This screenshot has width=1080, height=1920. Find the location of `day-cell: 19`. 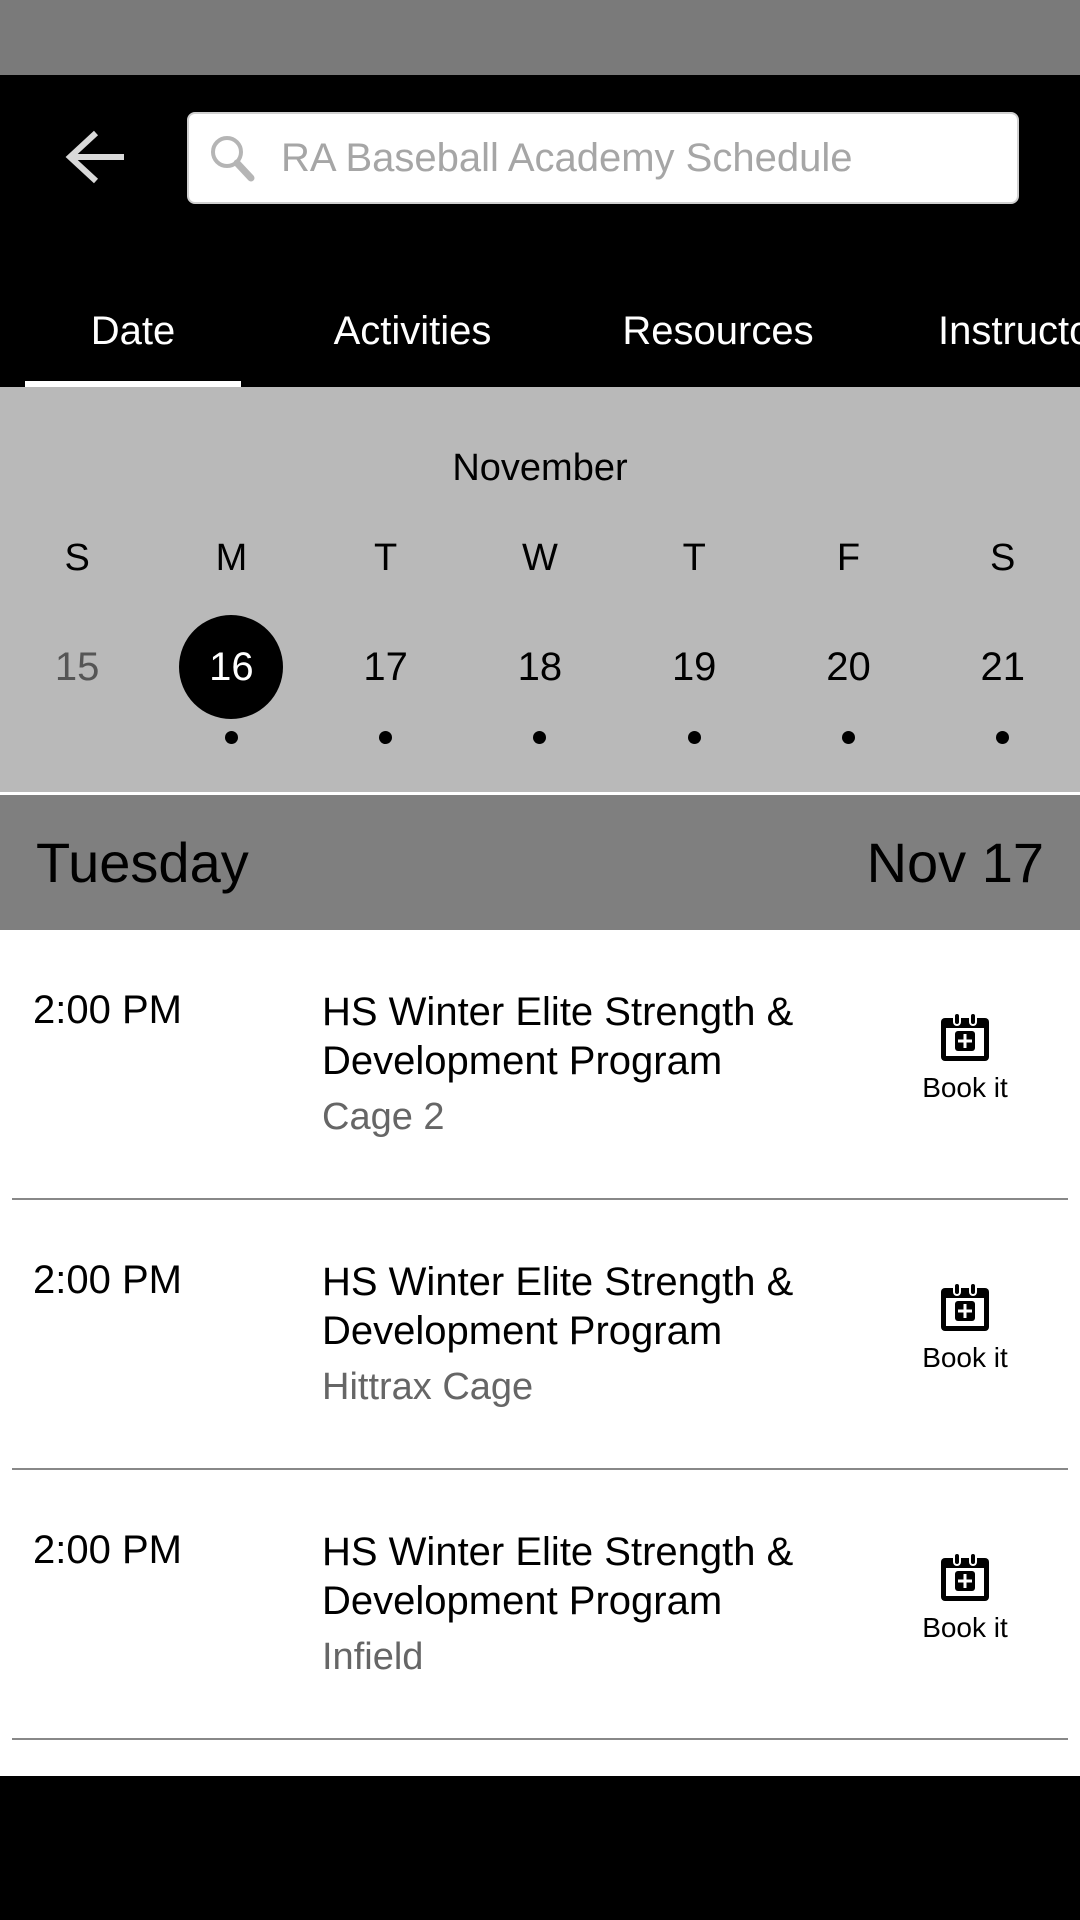

day-cell: 19 is located at coordinates (694, 667).